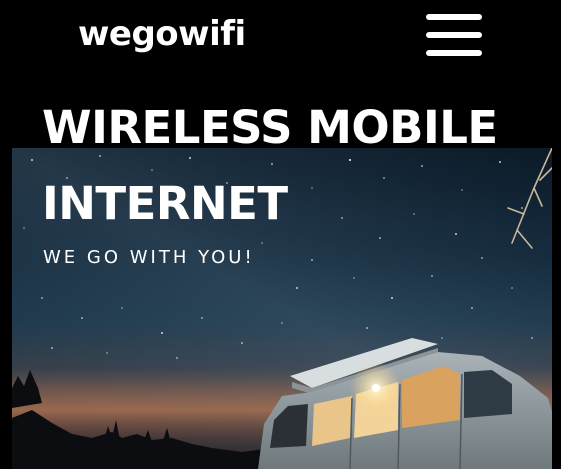 This screenshot has width=561, height=469. I want to click on menu-bar-top, so click(454, 17).